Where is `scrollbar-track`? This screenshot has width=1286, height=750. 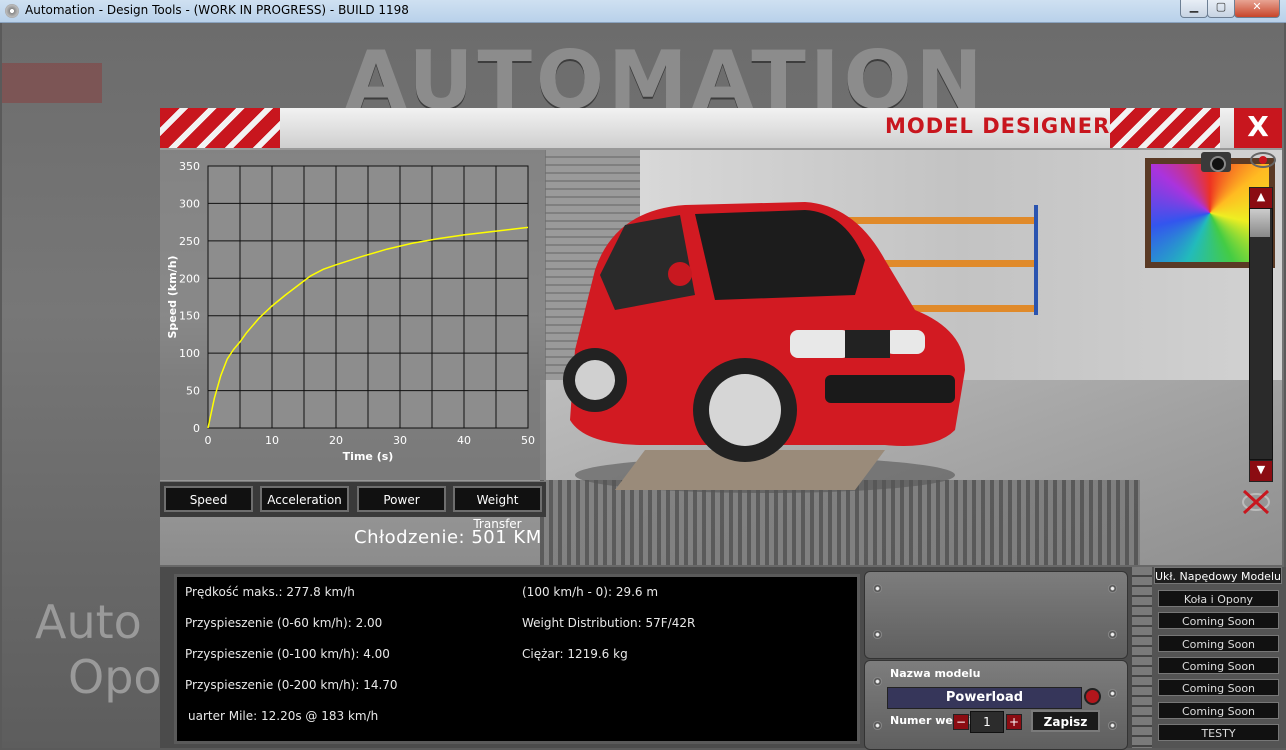 scrollbar-track is located at coordinates (1261, 334).